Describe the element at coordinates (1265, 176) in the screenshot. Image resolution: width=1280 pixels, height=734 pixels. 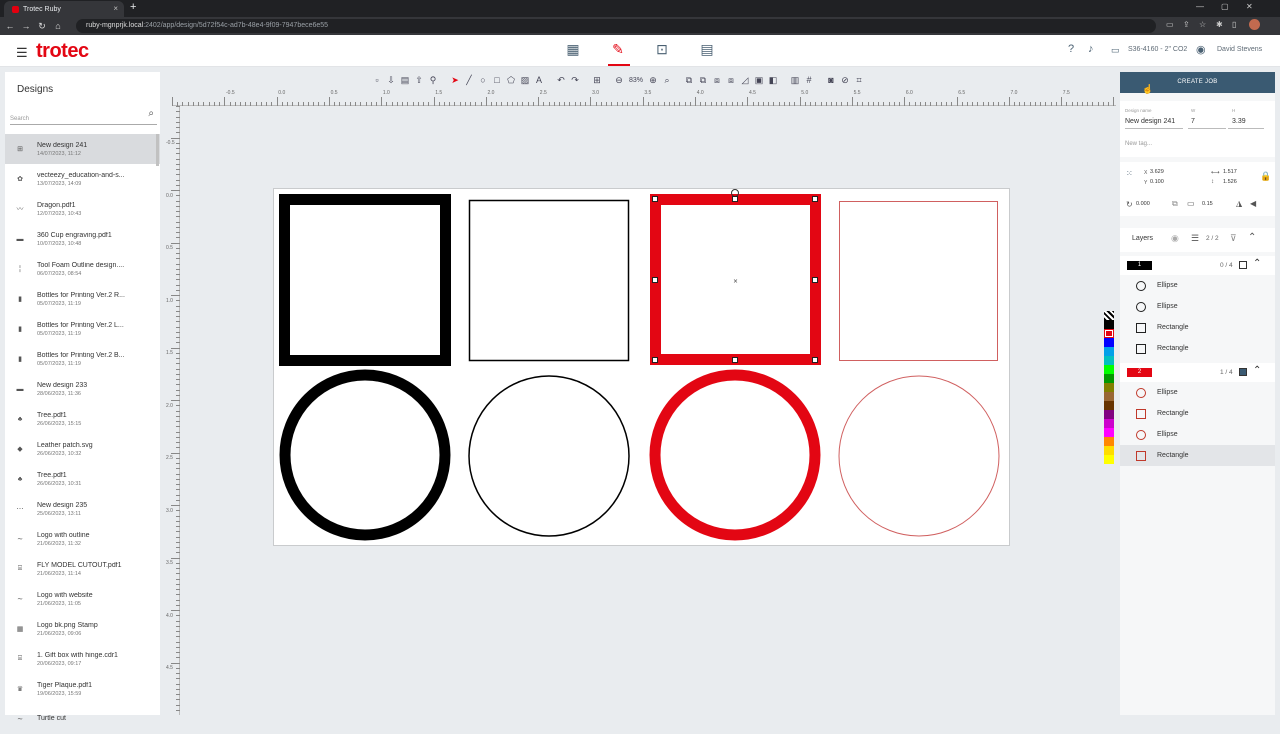
I see `lock-ratio-icon: 🔒` at that location.